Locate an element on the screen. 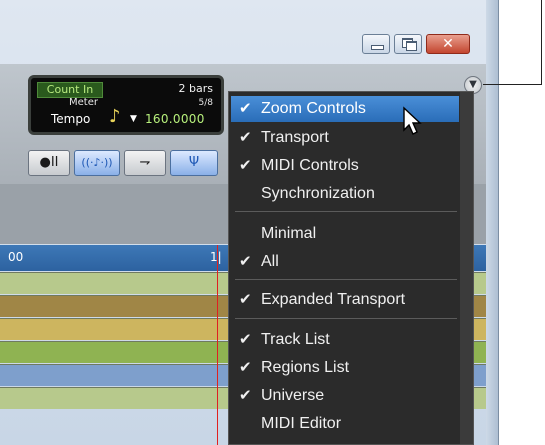 The width and height of the screenshot is (545, 445). step-arrow-button: ⇁ is located at coordinates (145, 163).